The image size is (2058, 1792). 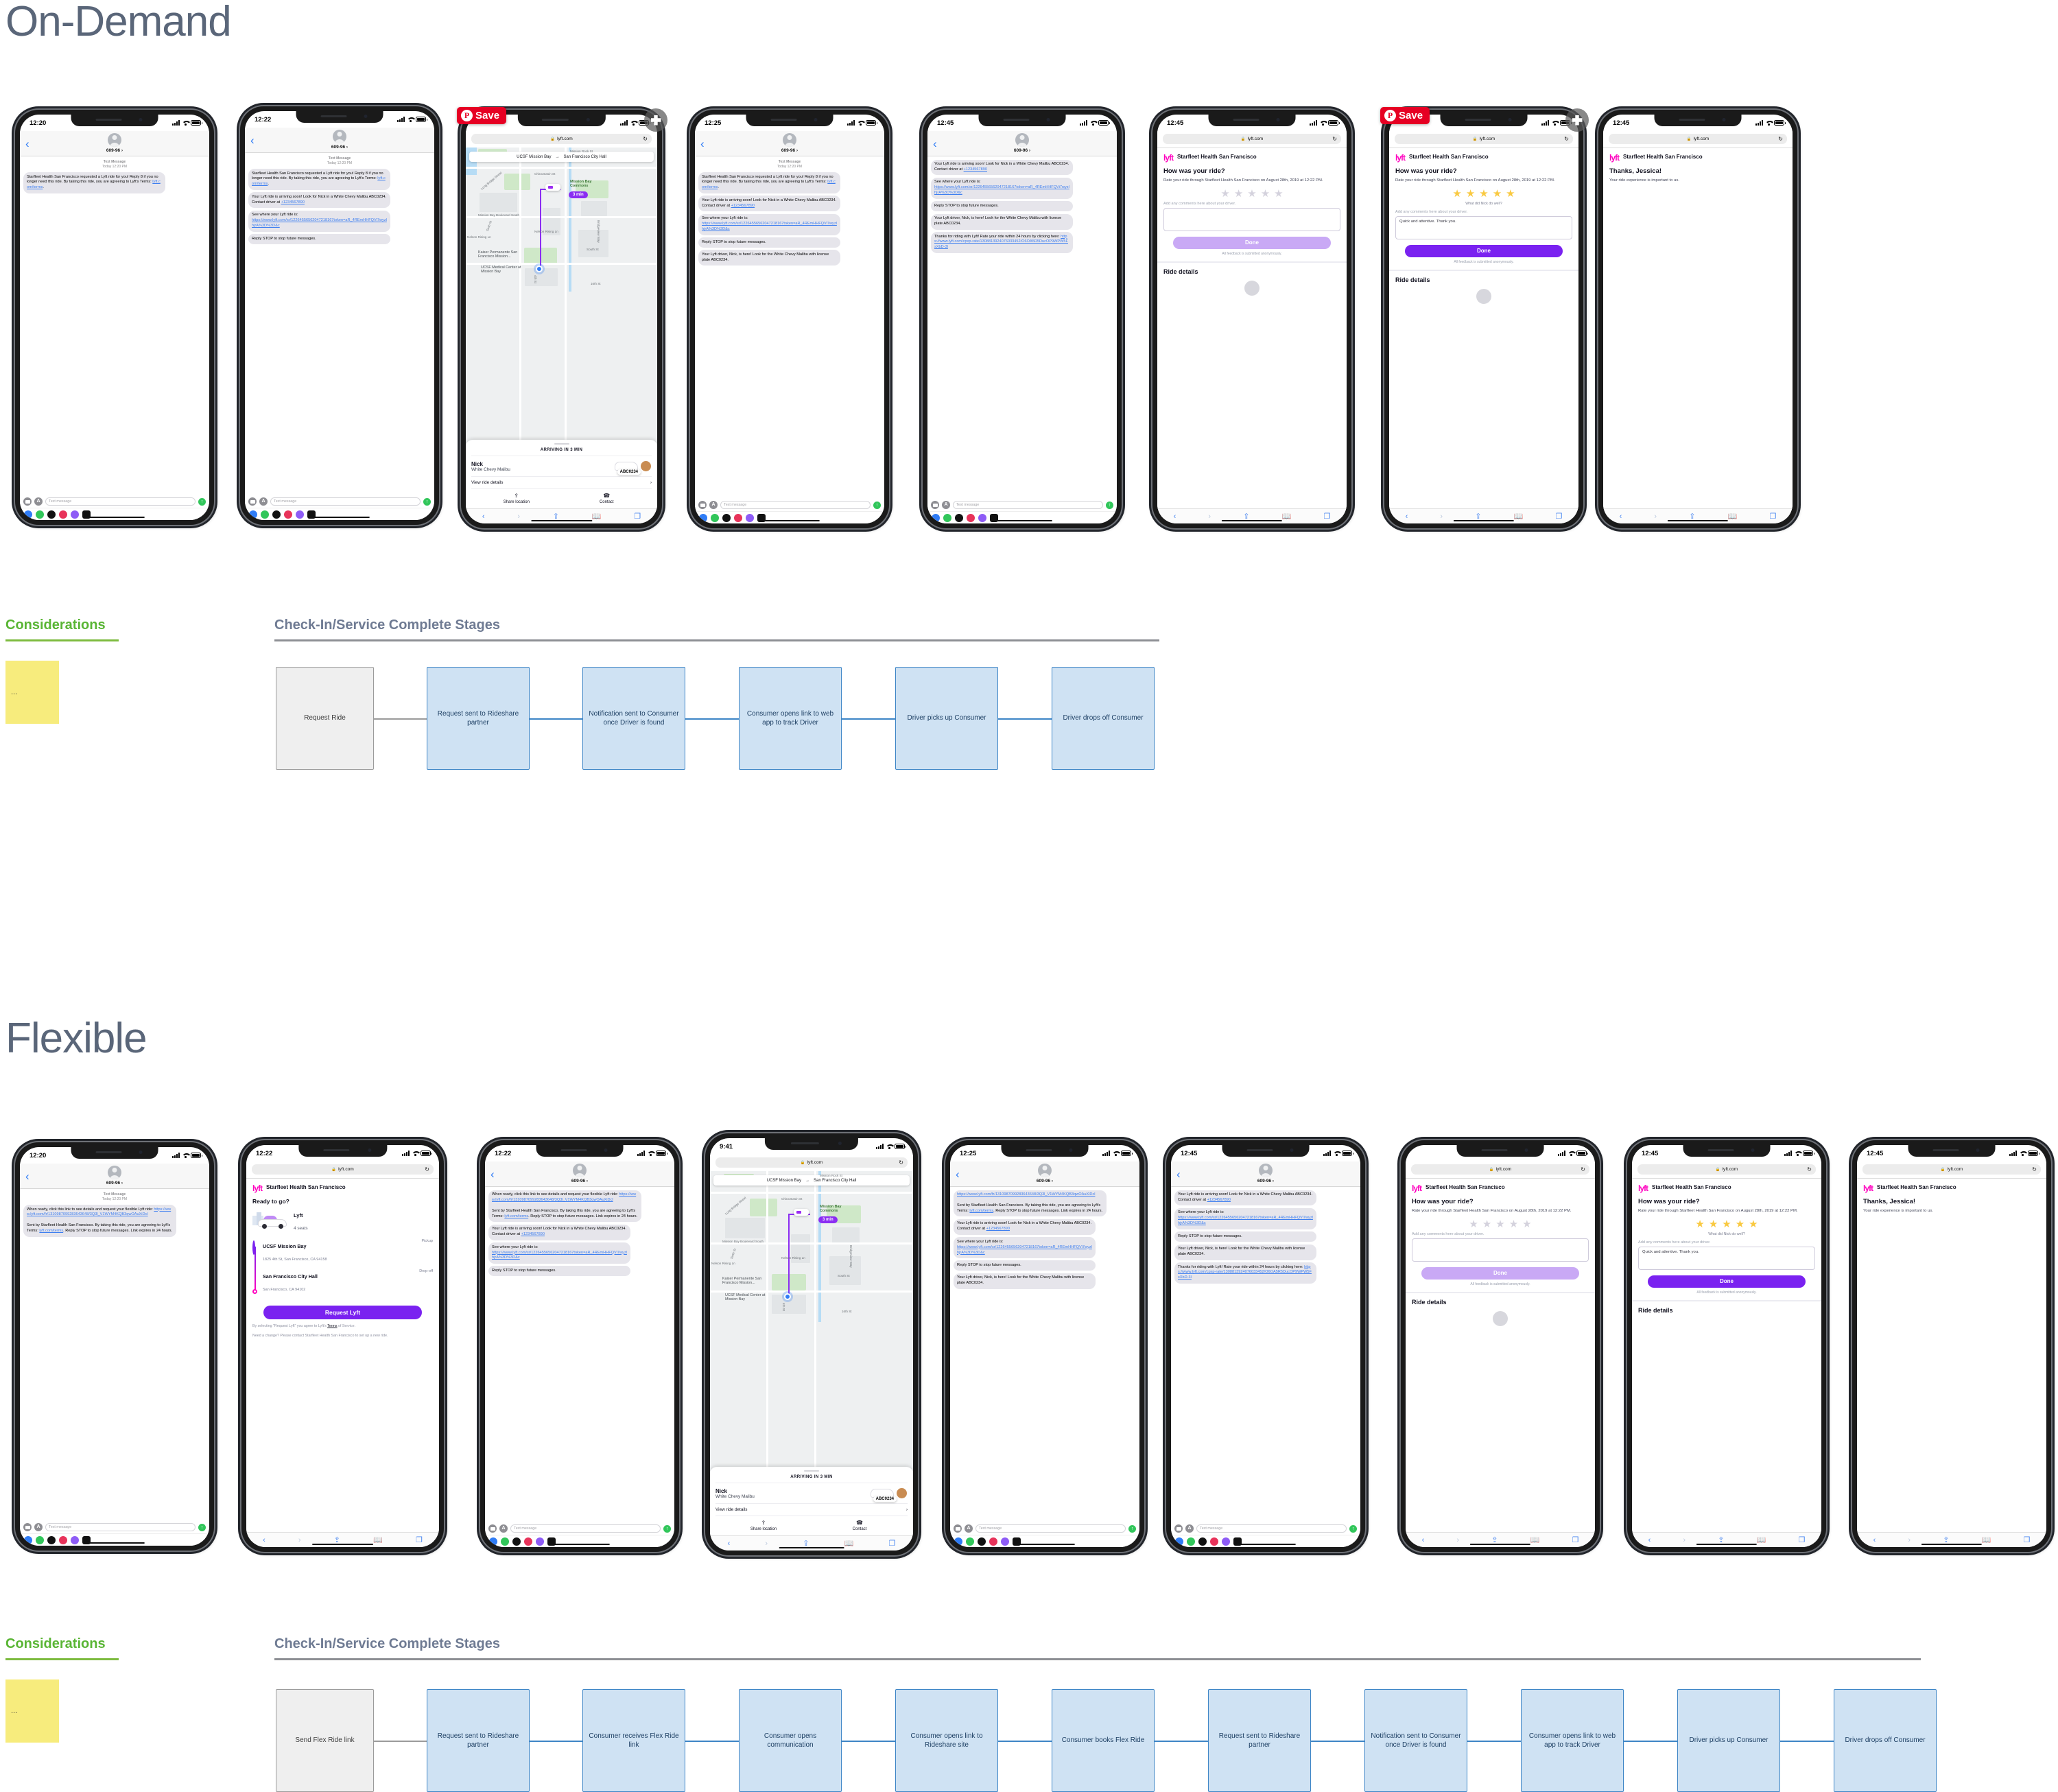 What do you see at coordinates (1500, 1250) in the screenshot?
I see `comments-textarea` at bounding box center [1500, 1250].